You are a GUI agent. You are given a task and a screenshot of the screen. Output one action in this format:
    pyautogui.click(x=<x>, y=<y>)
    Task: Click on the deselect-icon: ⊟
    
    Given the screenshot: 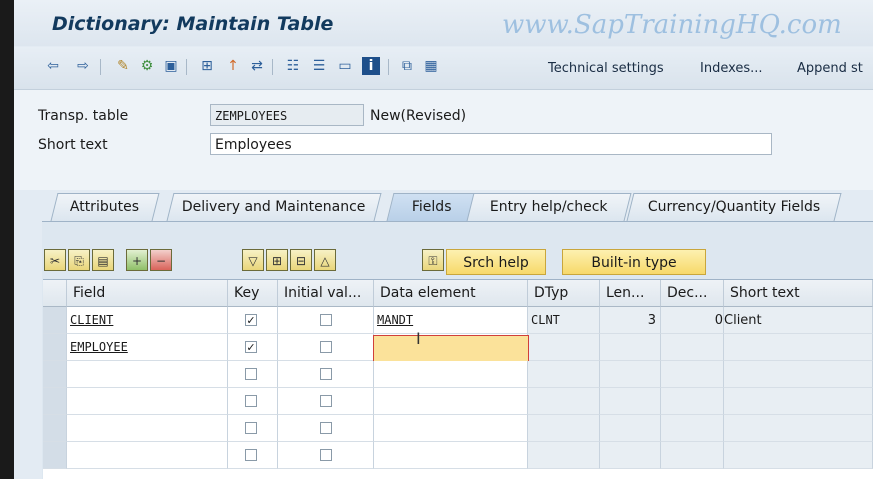 What is the action you would take?
    pyautogui.click(x=301, y=260)
    